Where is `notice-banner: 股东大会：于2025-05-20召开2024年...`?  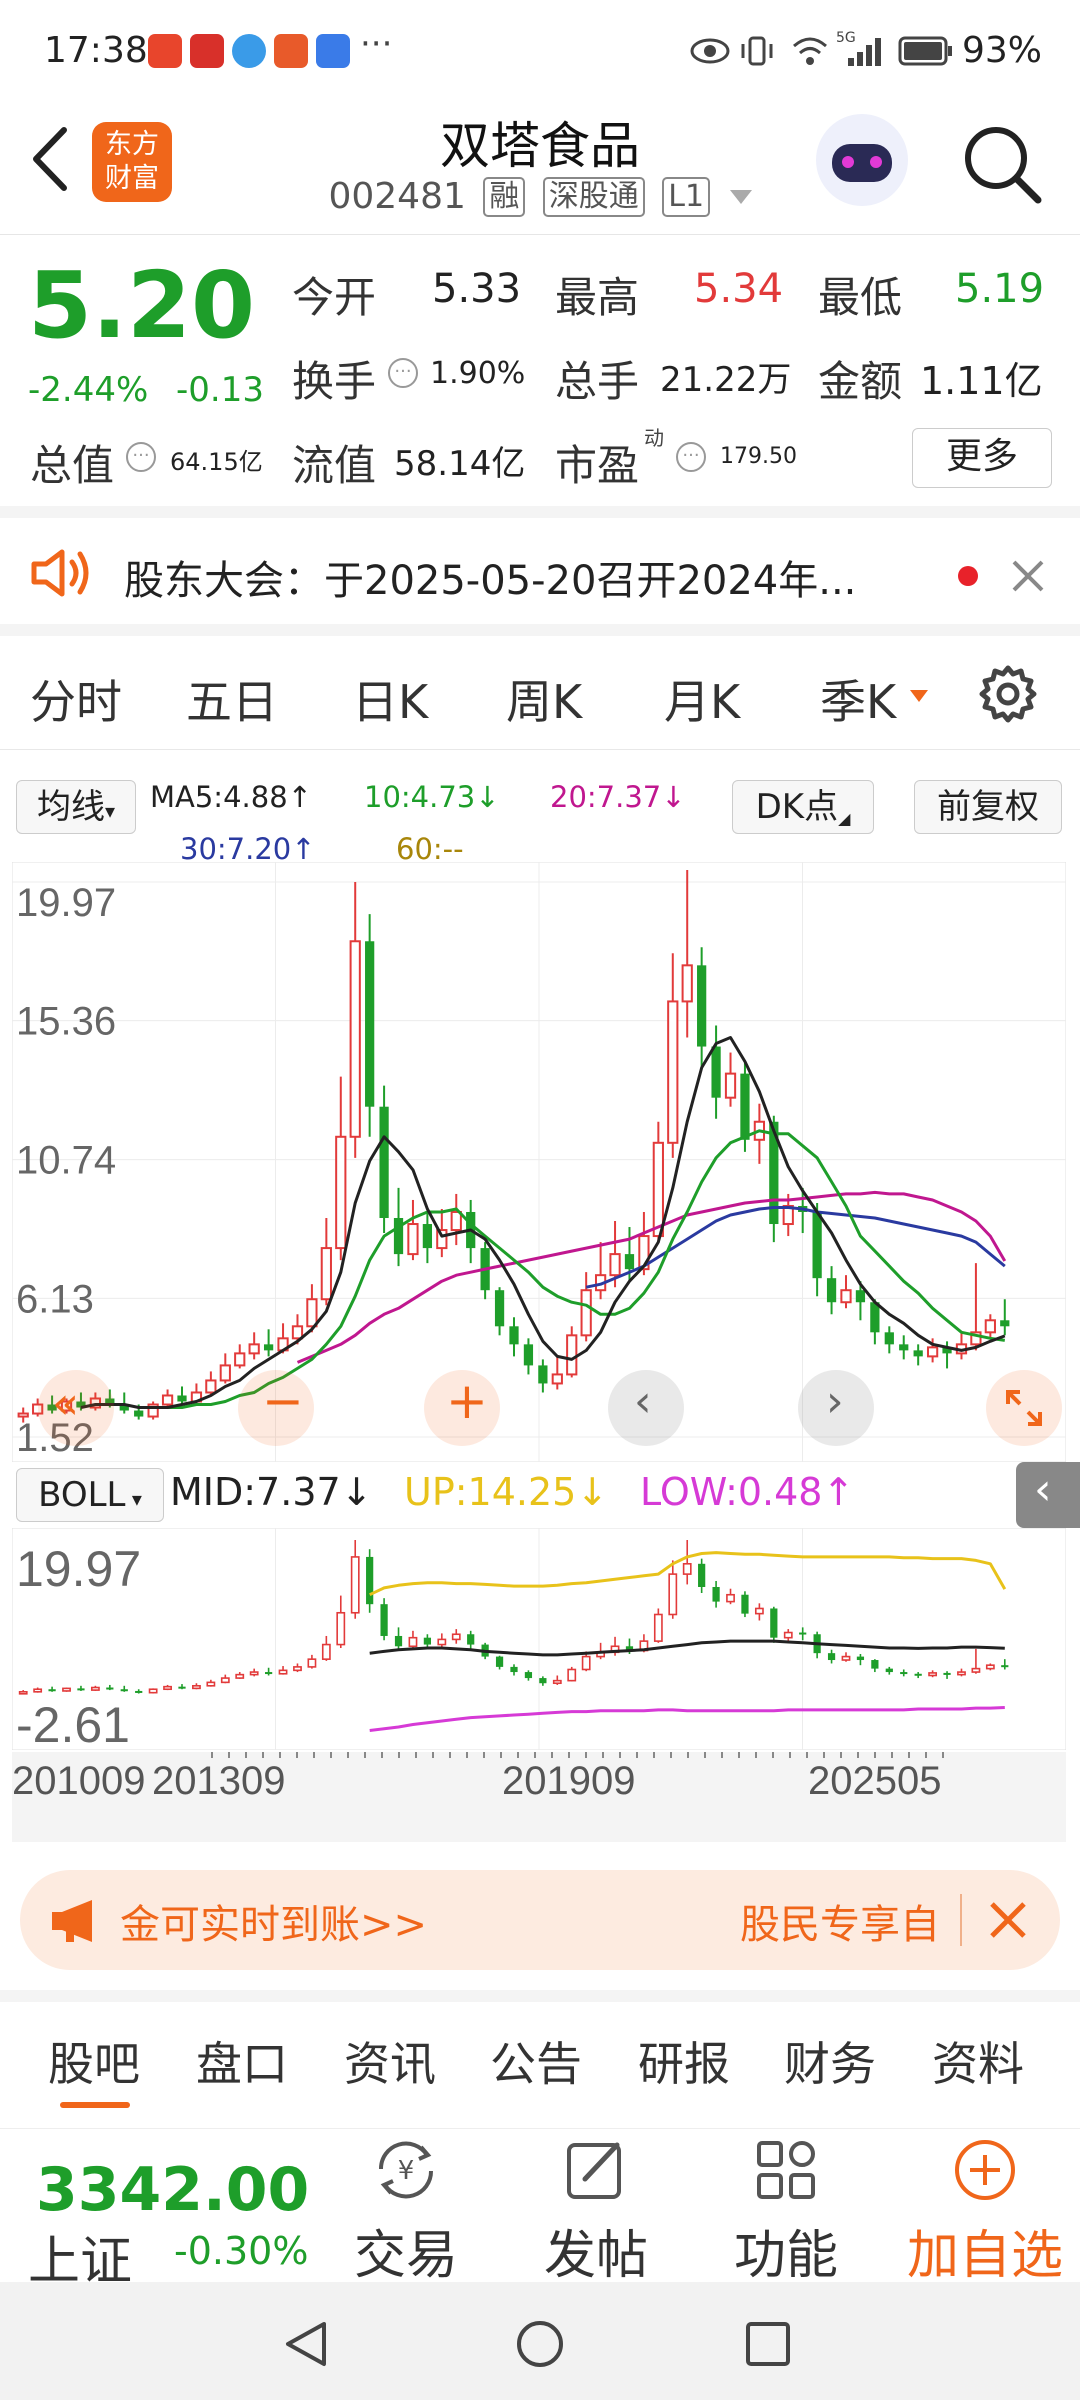
notice-banner: 股东大会：于2025-05-20召开2024年... is located at coordinates (540, 577).